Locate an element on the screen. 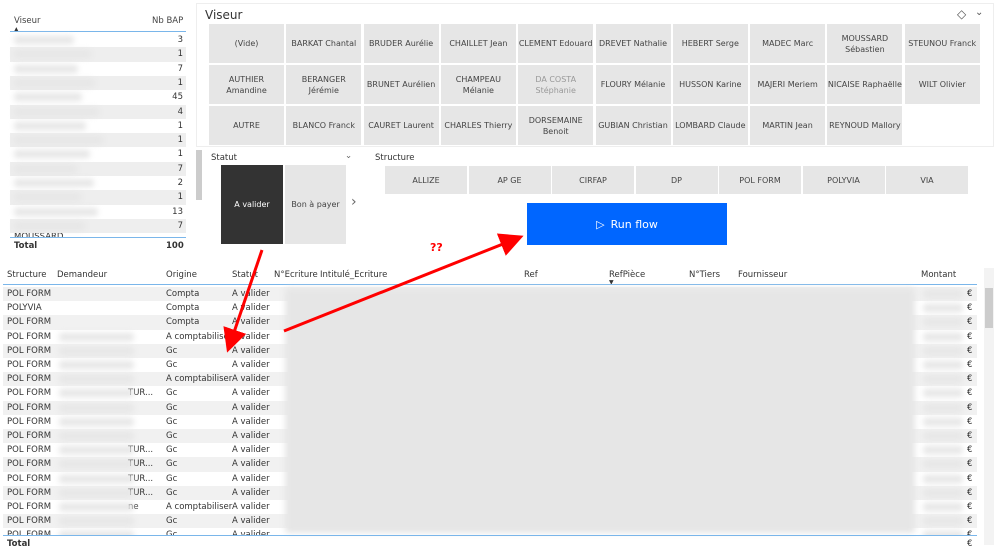 This screenshot has width=999, height=557. annotation-arrows is located at coordinates (373, 293).